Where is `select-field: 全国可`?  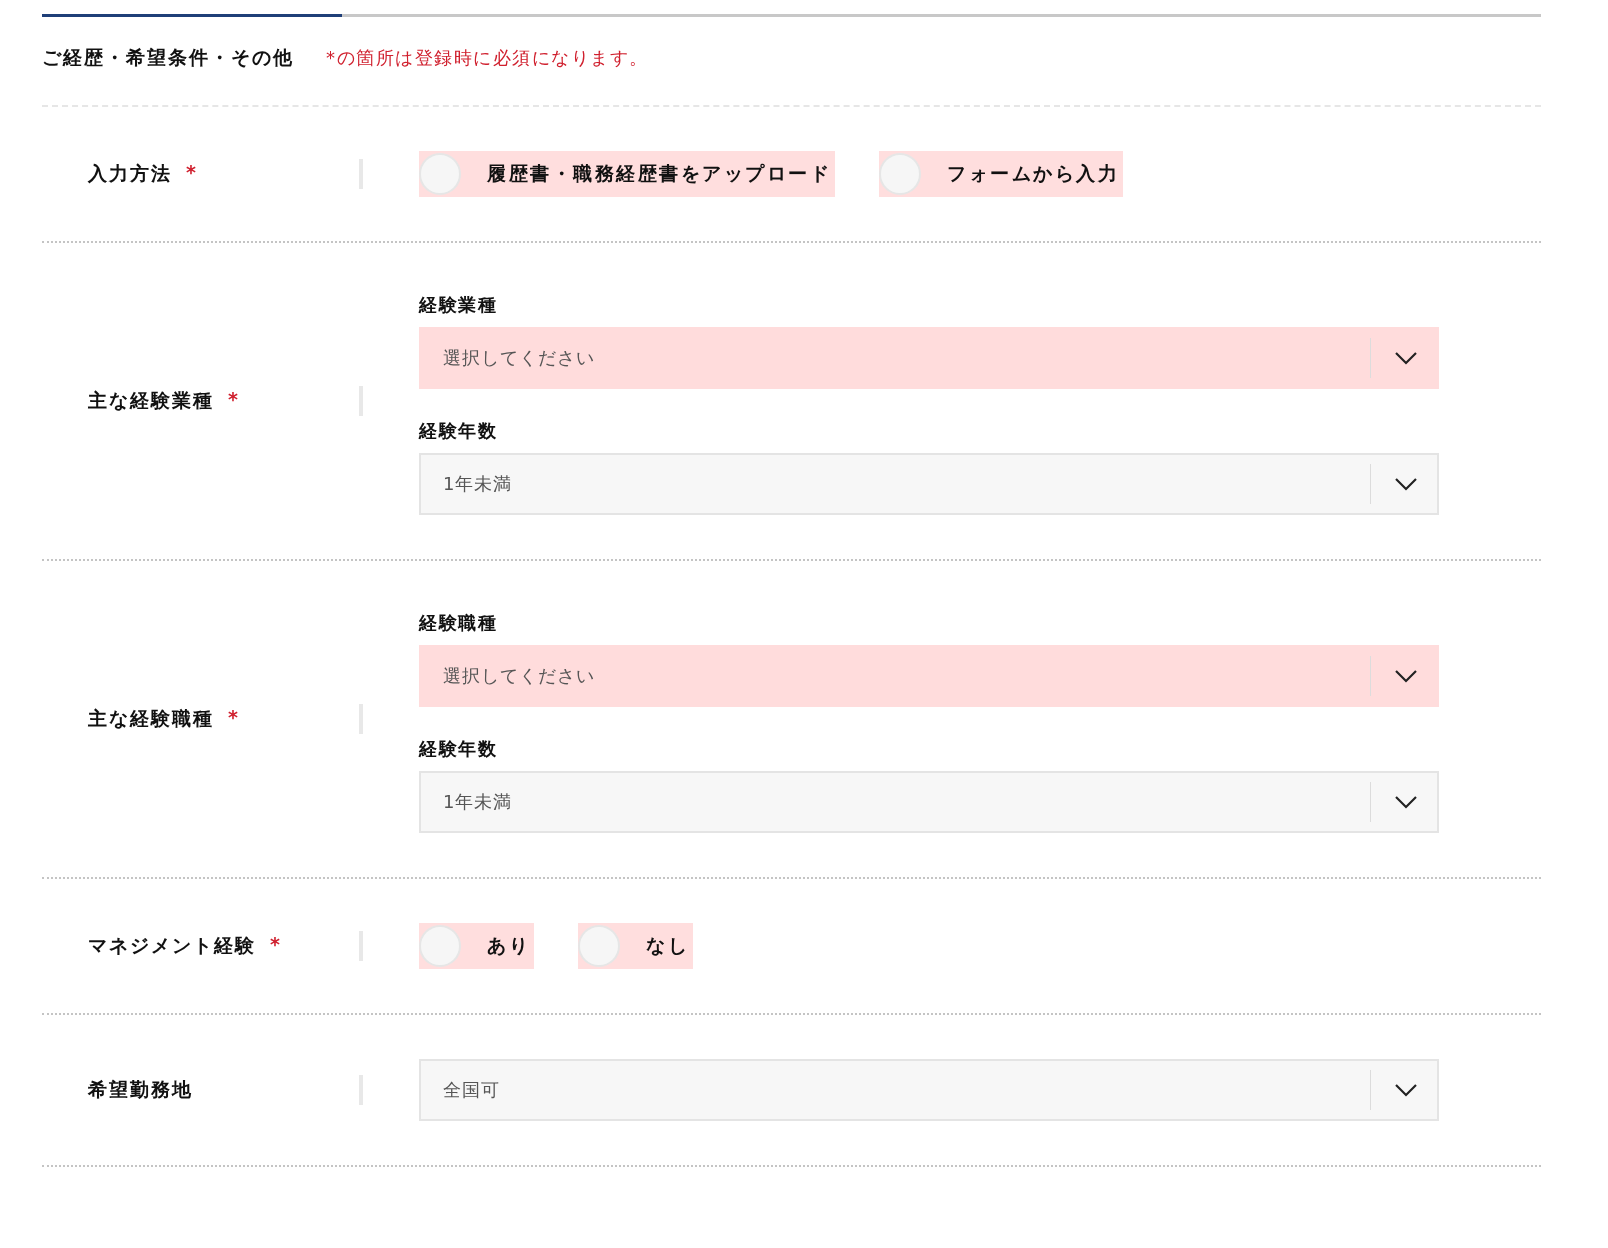
select-field: 全国可 is located at coordinates (929, 1090).